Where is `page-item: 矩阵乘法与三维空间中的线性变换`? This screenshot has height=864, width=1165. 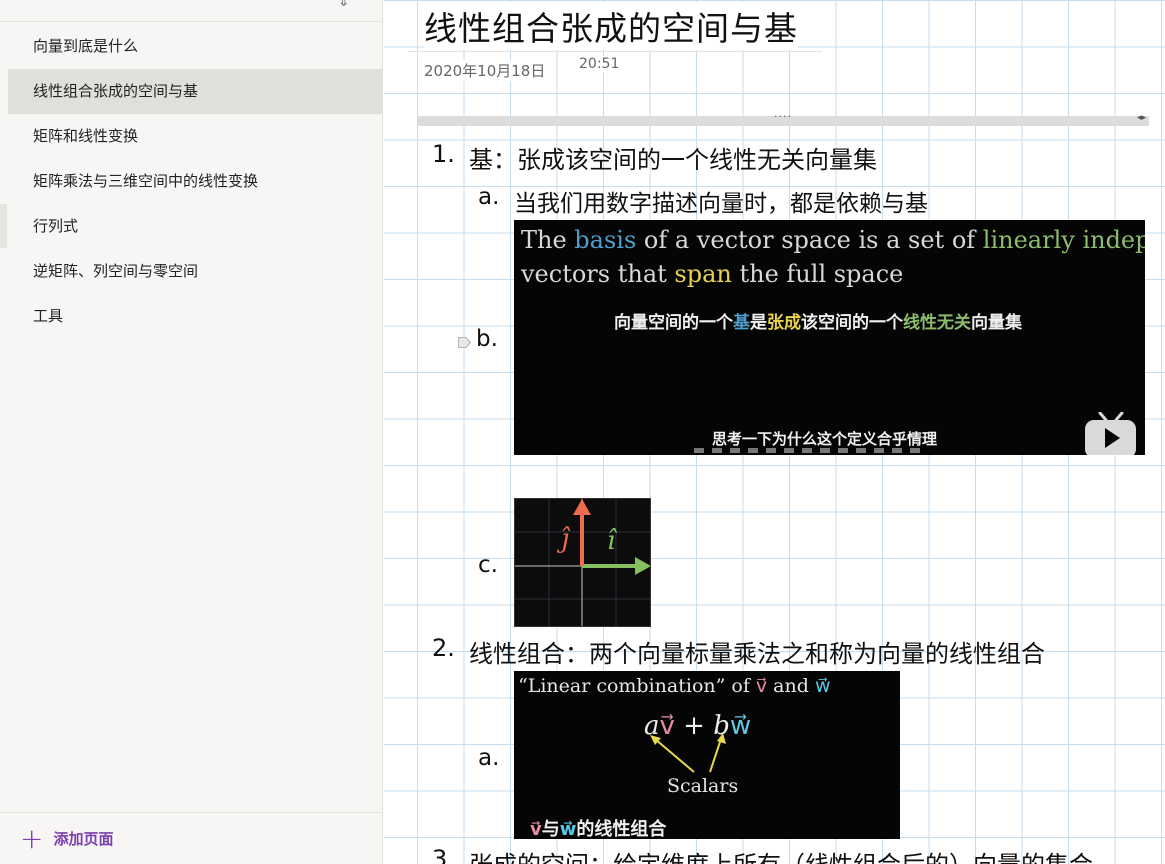 page-item: 矩阵乘法与三维空间中的线性变换 is located at coordinates (195, 181).